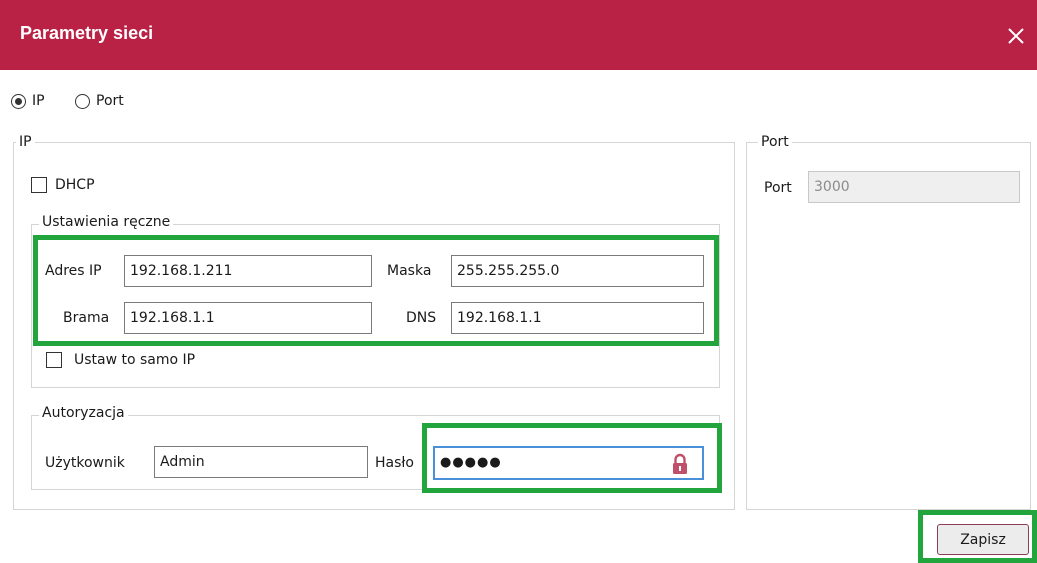  Describe the element at coordinates (86, 318) in the screenshot. I see `gateway-label: Brama` at that location.